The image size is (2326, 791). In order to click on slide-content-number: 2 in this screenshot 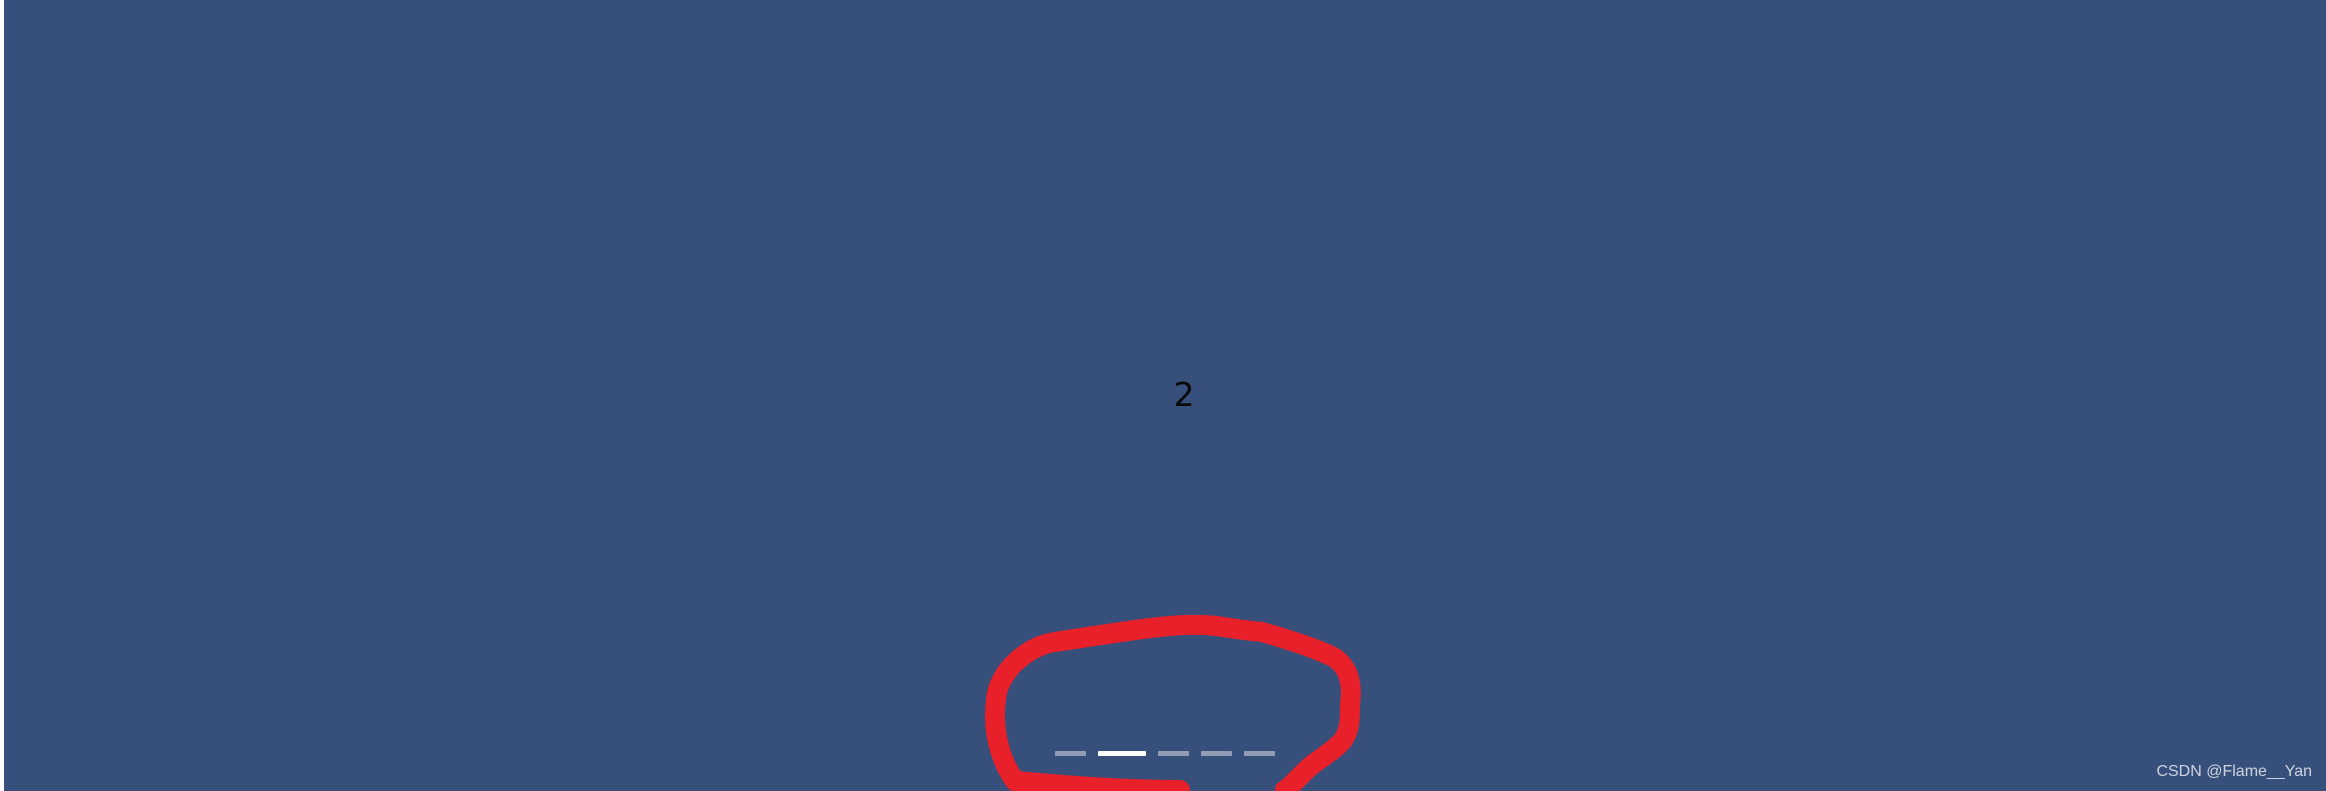, I will do `click(1184, 394)`.